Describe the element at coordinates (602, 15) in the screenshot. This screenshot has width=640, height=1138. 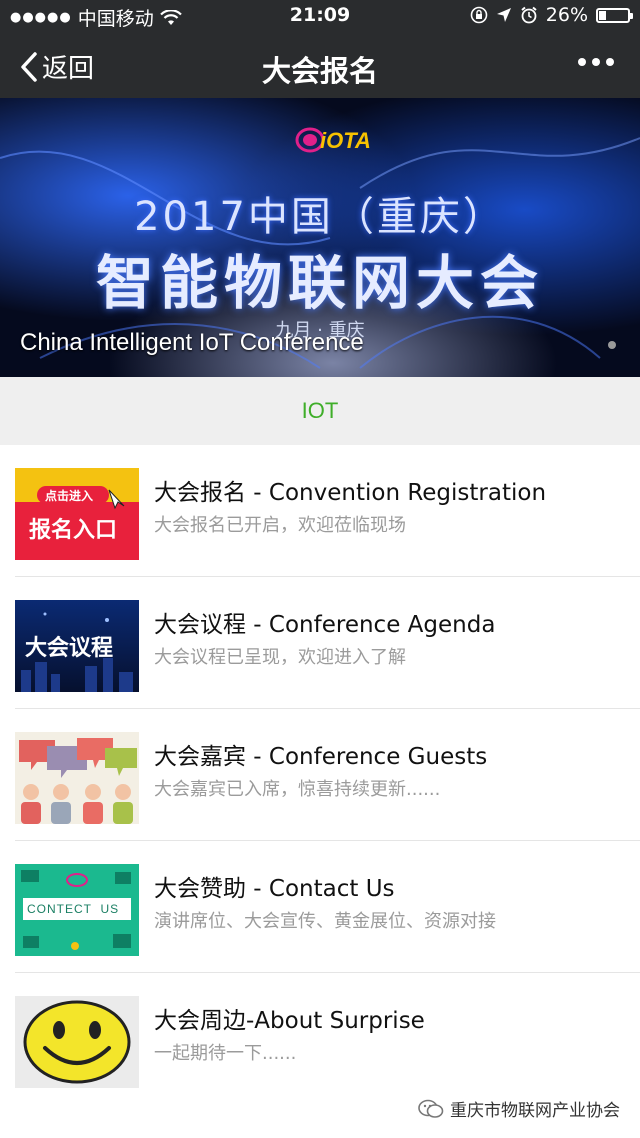
I see `battery-fill` at that location.